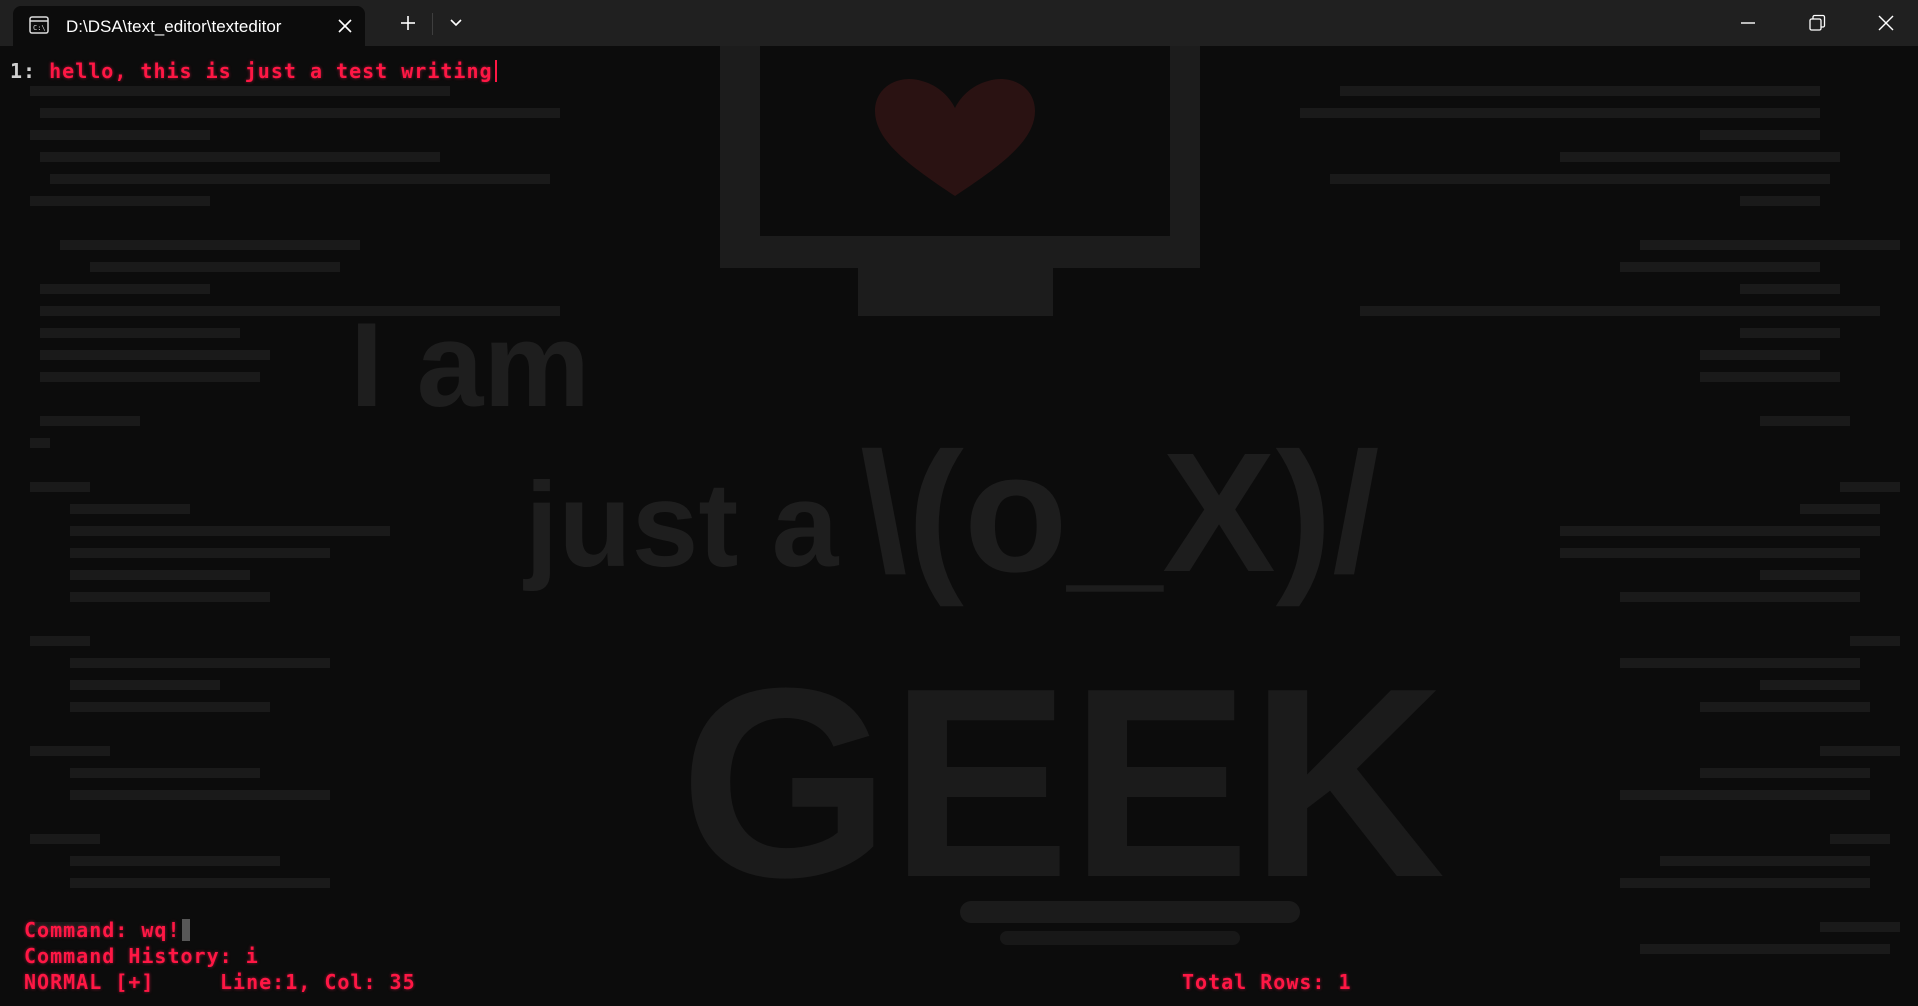  Describe the element at coordinates (185, 930) in the screenshot. I see `command-cursor` at that location.